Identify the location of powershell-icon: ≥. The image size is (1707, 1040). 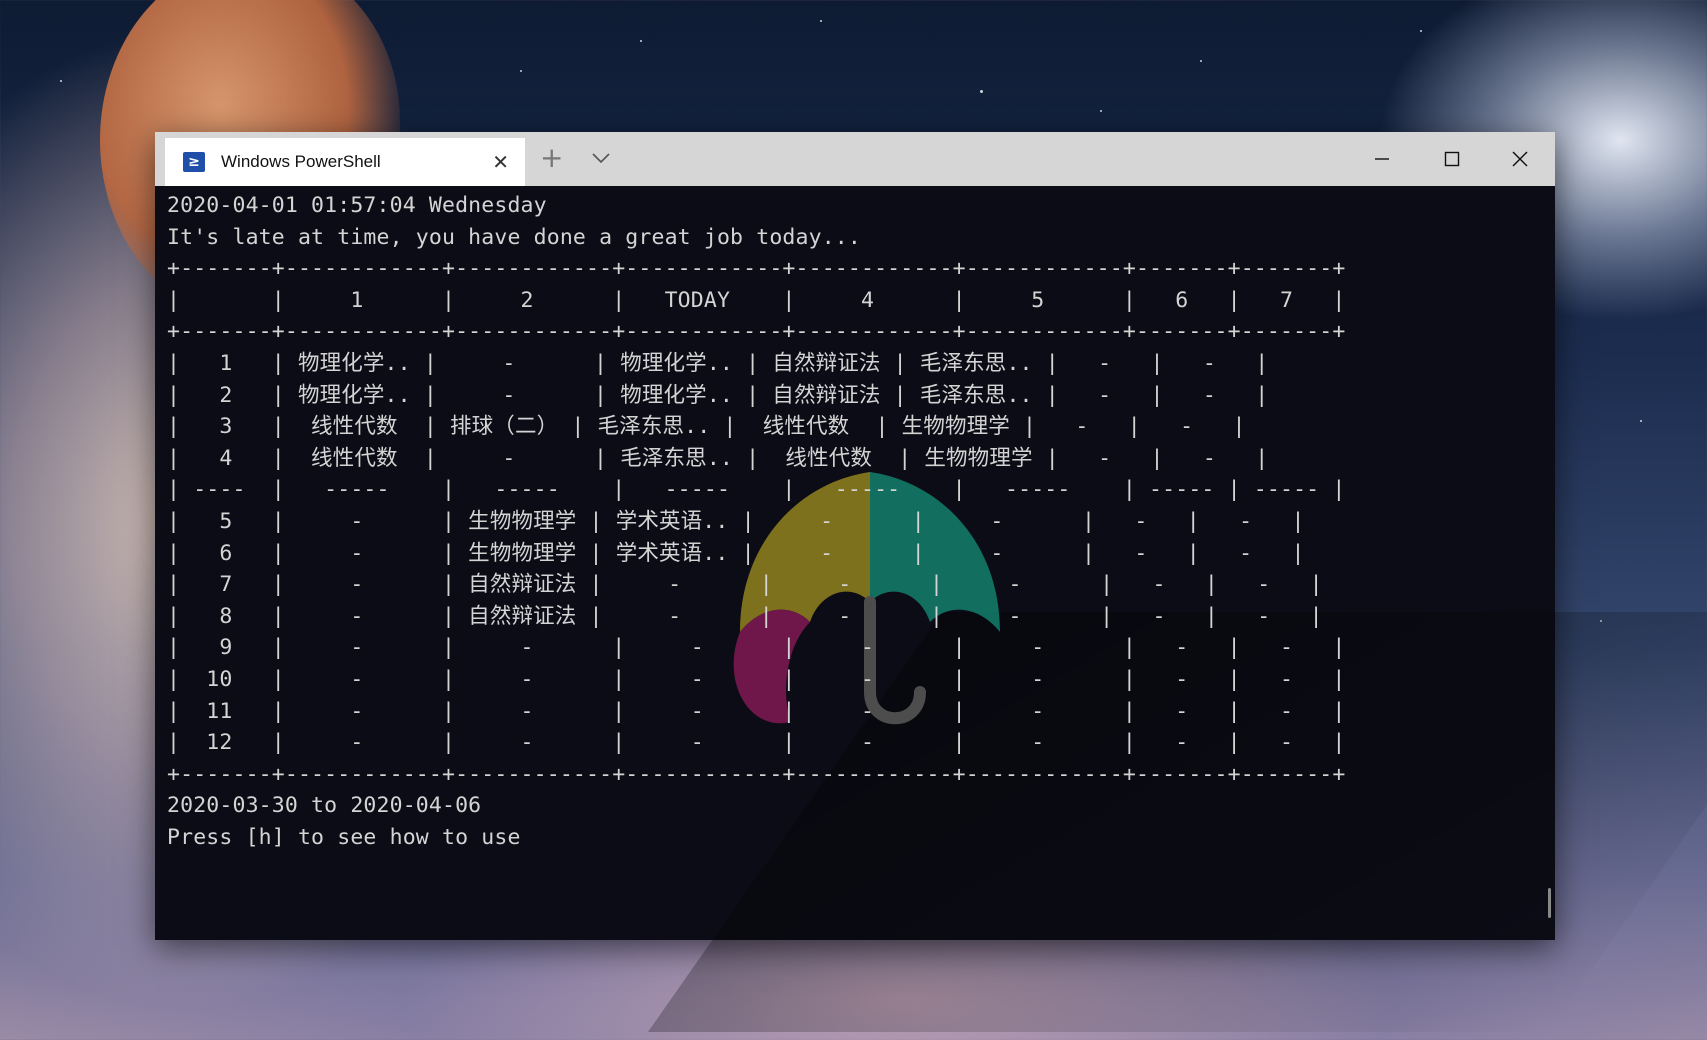
(194, 162).